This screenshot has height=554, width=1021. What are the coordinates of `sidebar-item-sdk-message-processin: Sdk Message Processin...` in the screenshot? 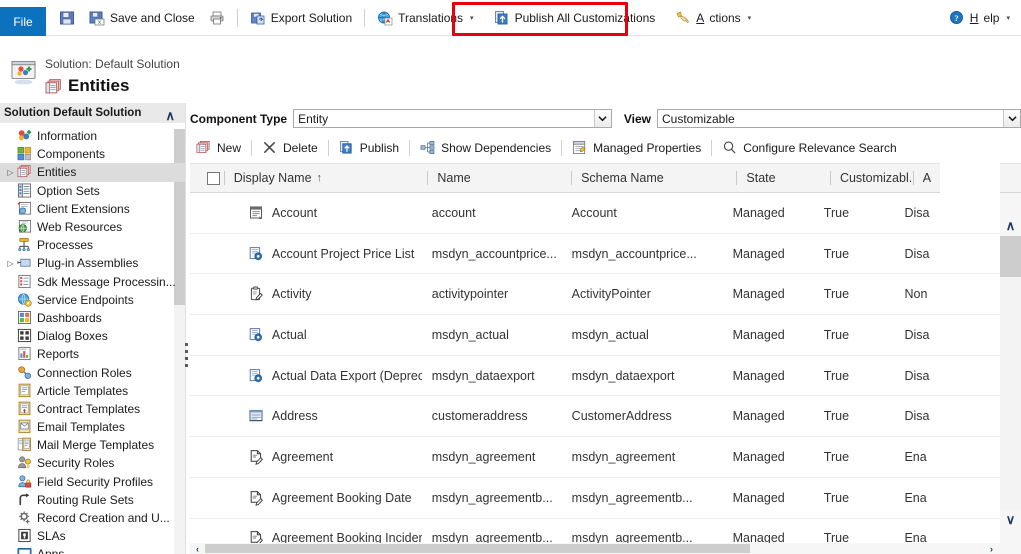 It's located at (92, 282).